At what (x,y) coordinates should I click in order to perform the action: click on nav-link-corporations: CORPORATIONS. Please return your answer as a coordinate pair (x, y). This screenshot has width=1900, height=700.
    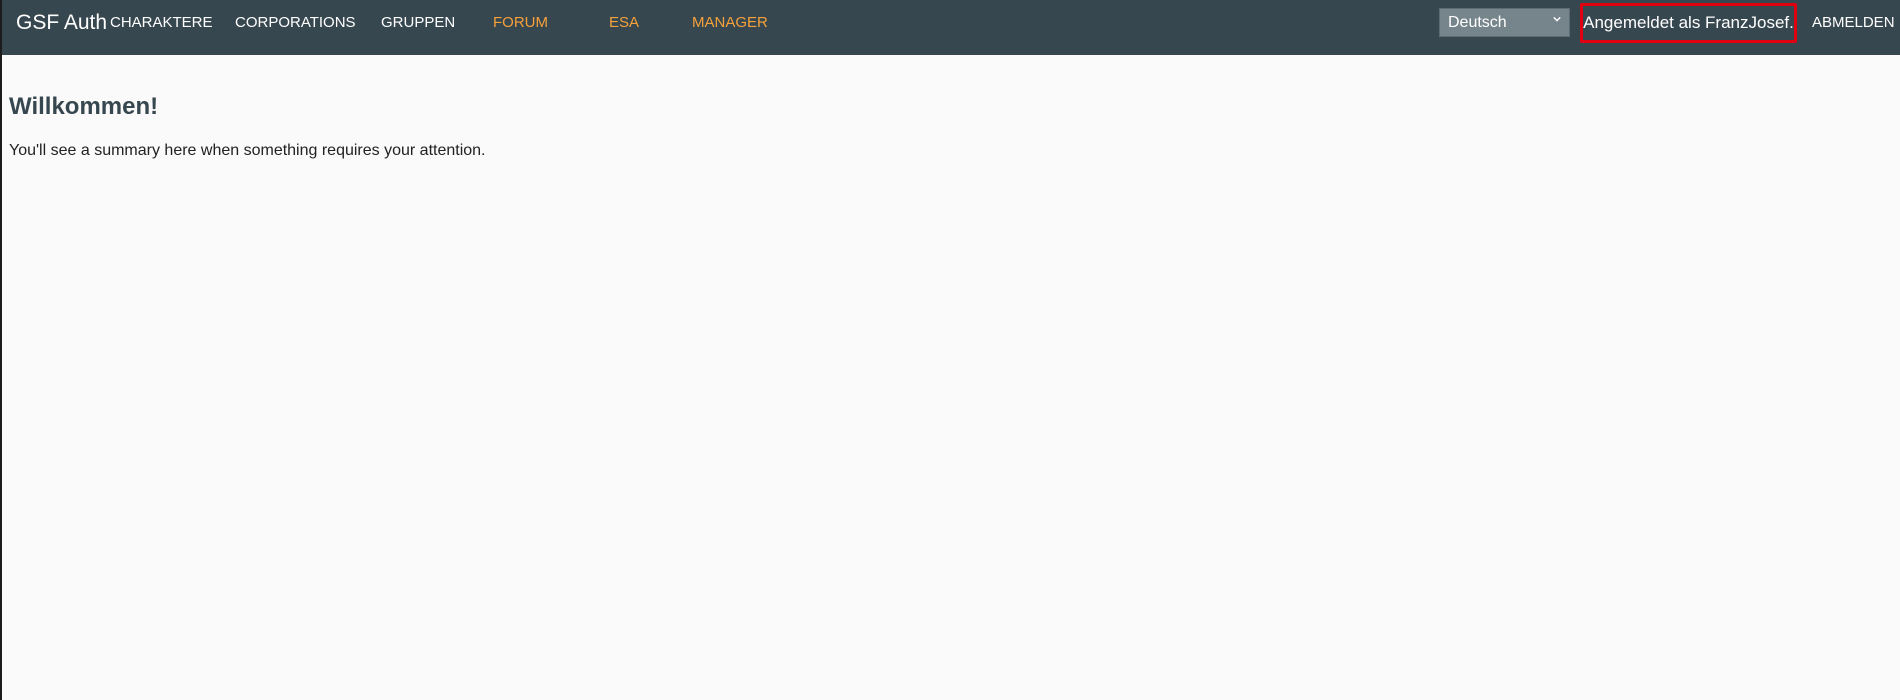
    Looking at the image, I should click on (295, 22).